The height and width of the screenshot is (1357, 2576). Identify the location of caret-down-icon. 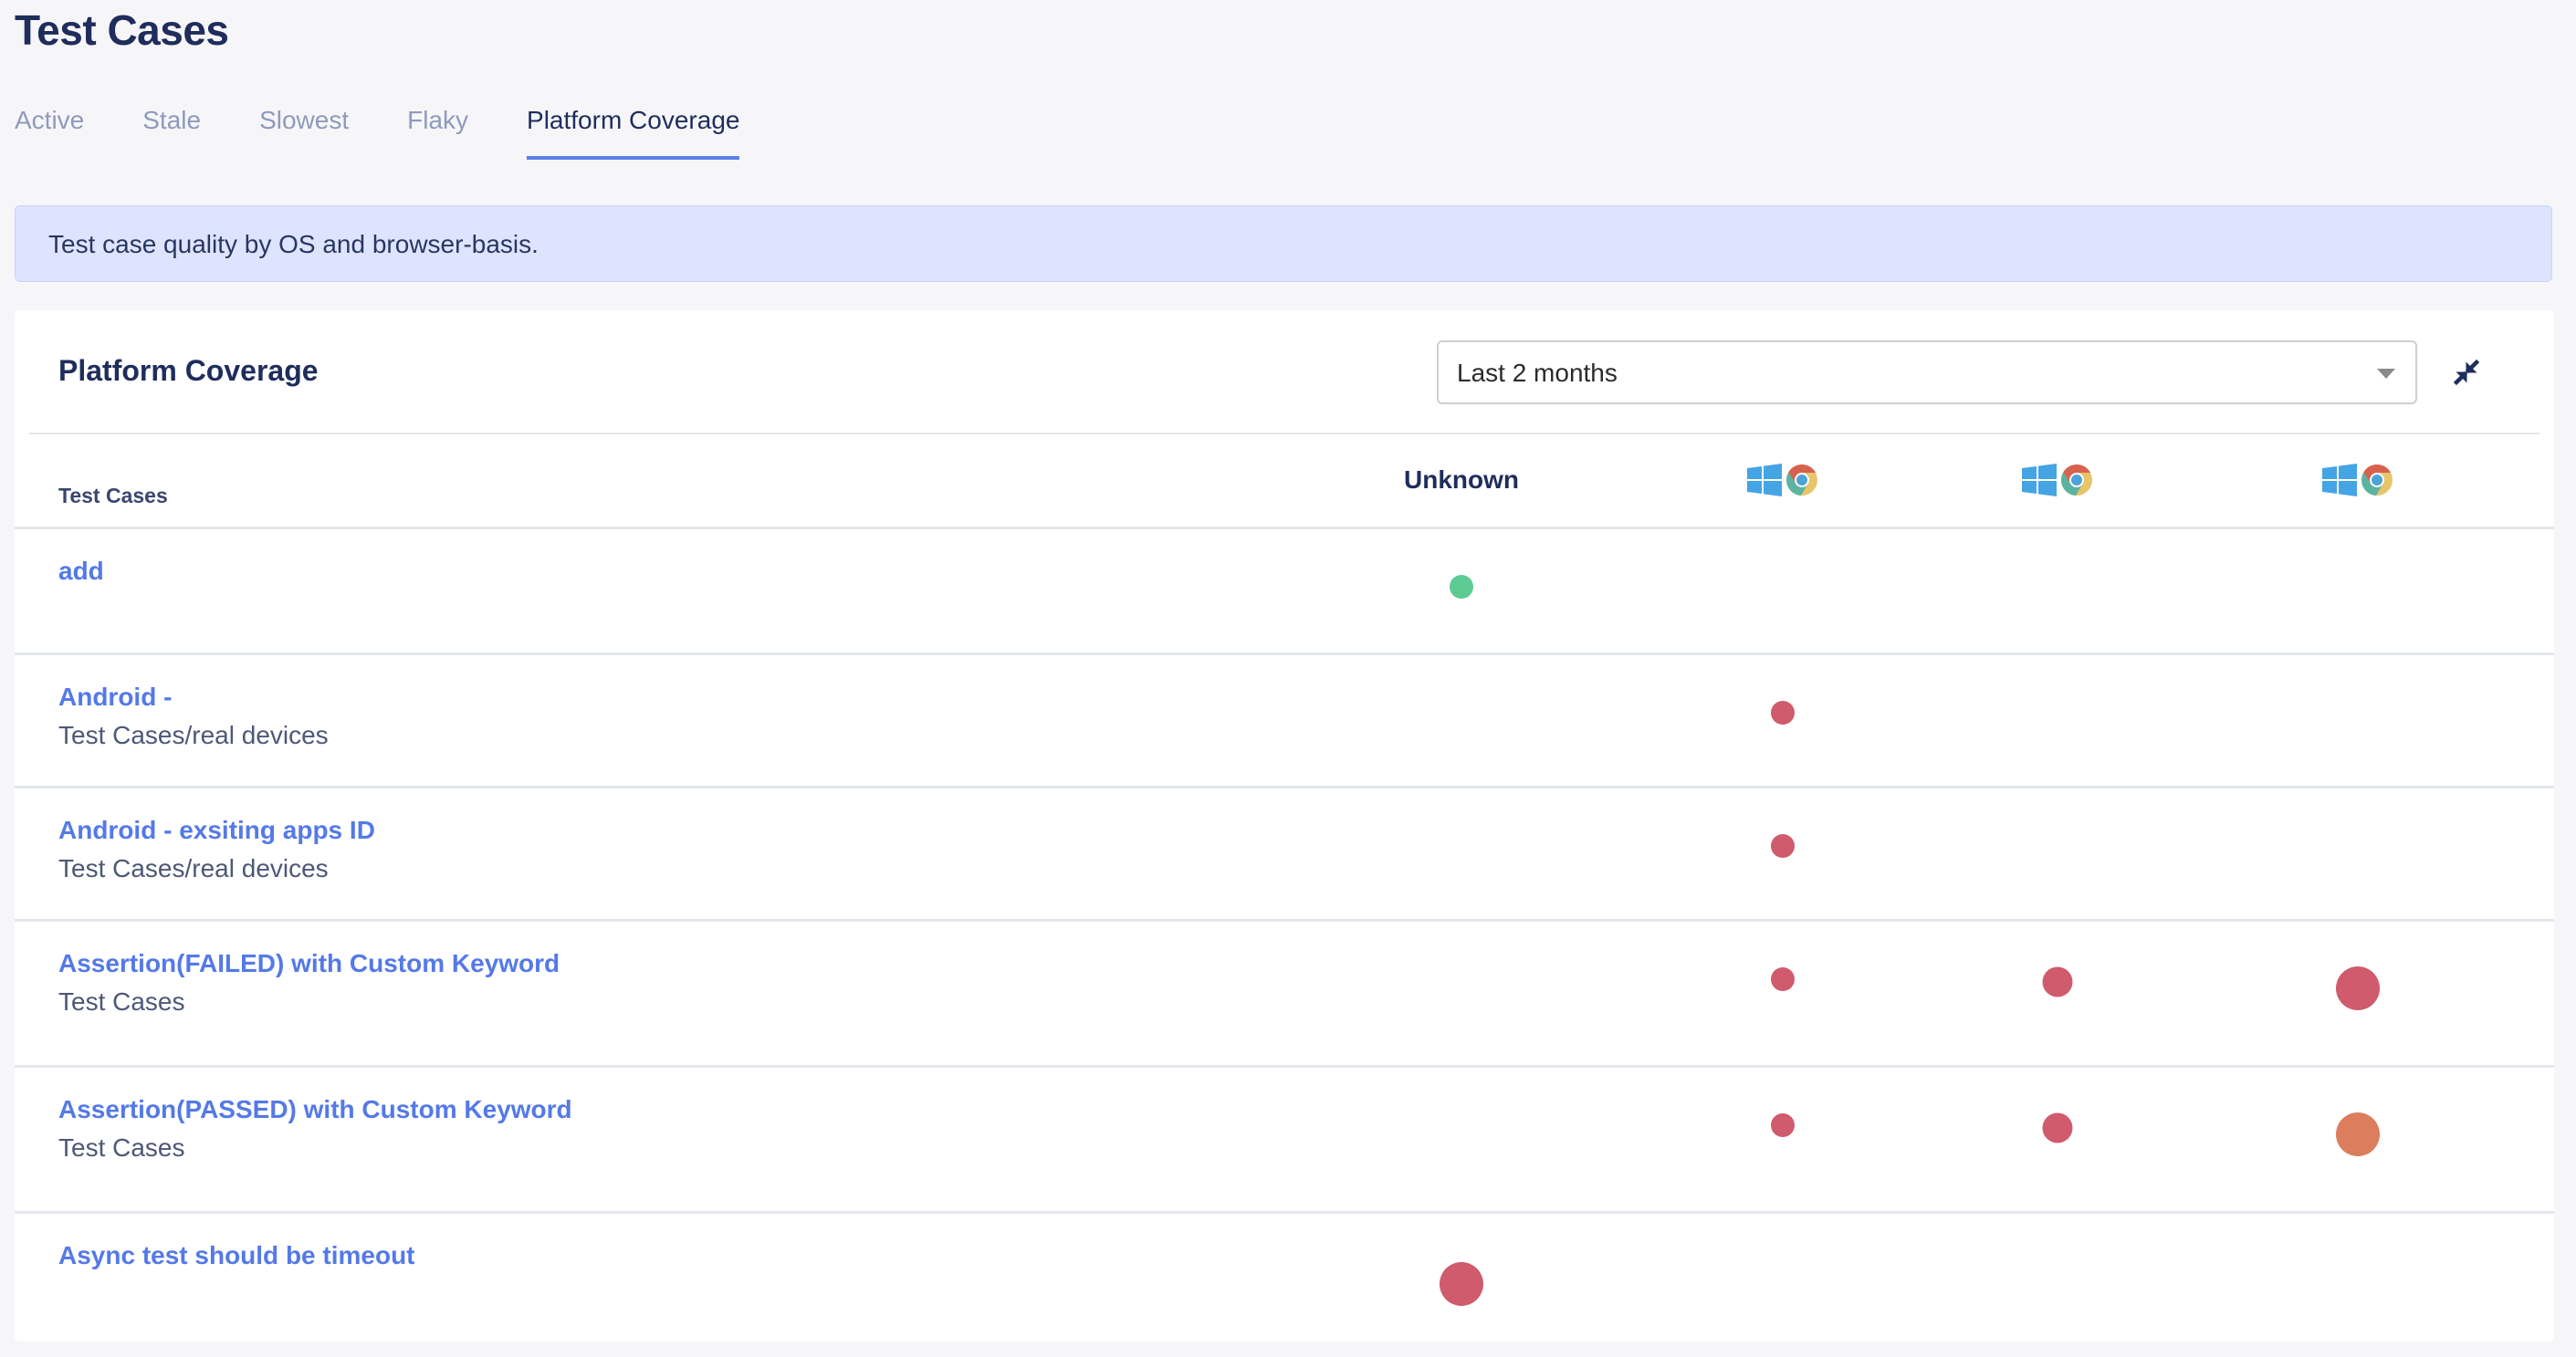
(2386, 374).